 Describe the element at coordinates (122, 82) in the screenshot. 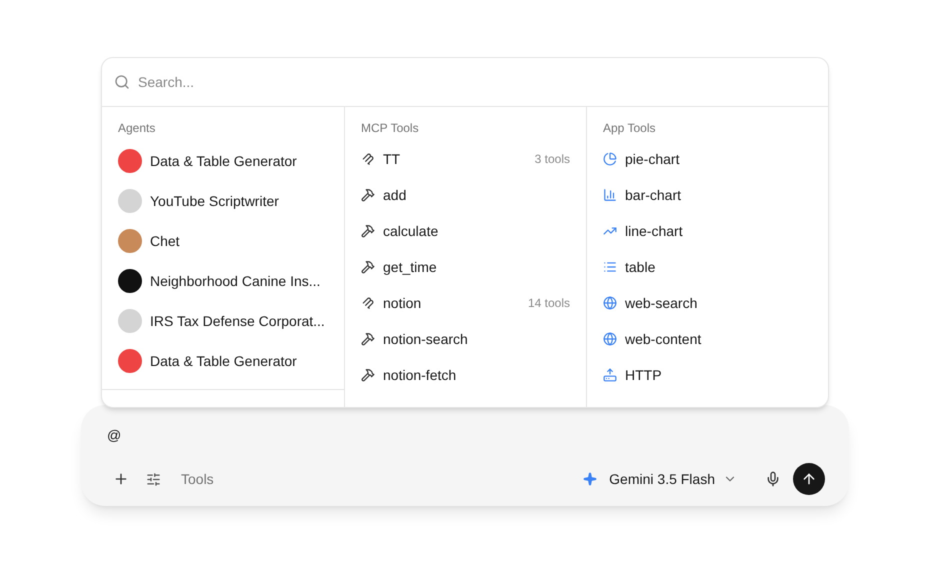

I see `search-icon` at that location.